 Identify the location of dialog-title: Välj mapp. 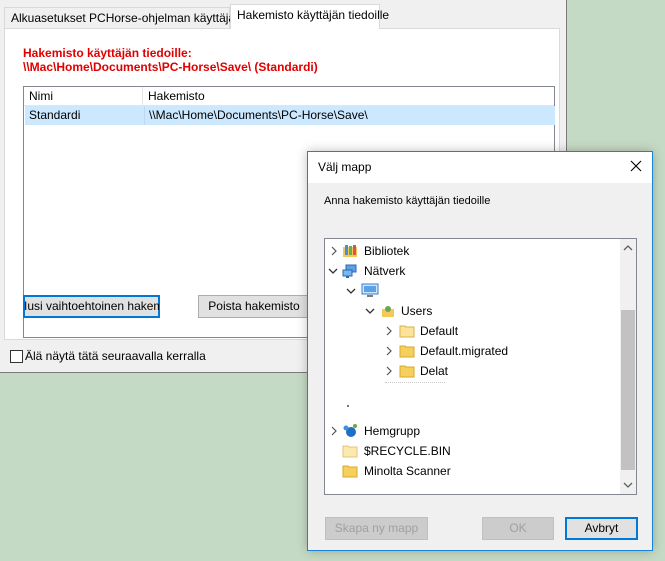
(345, 167).